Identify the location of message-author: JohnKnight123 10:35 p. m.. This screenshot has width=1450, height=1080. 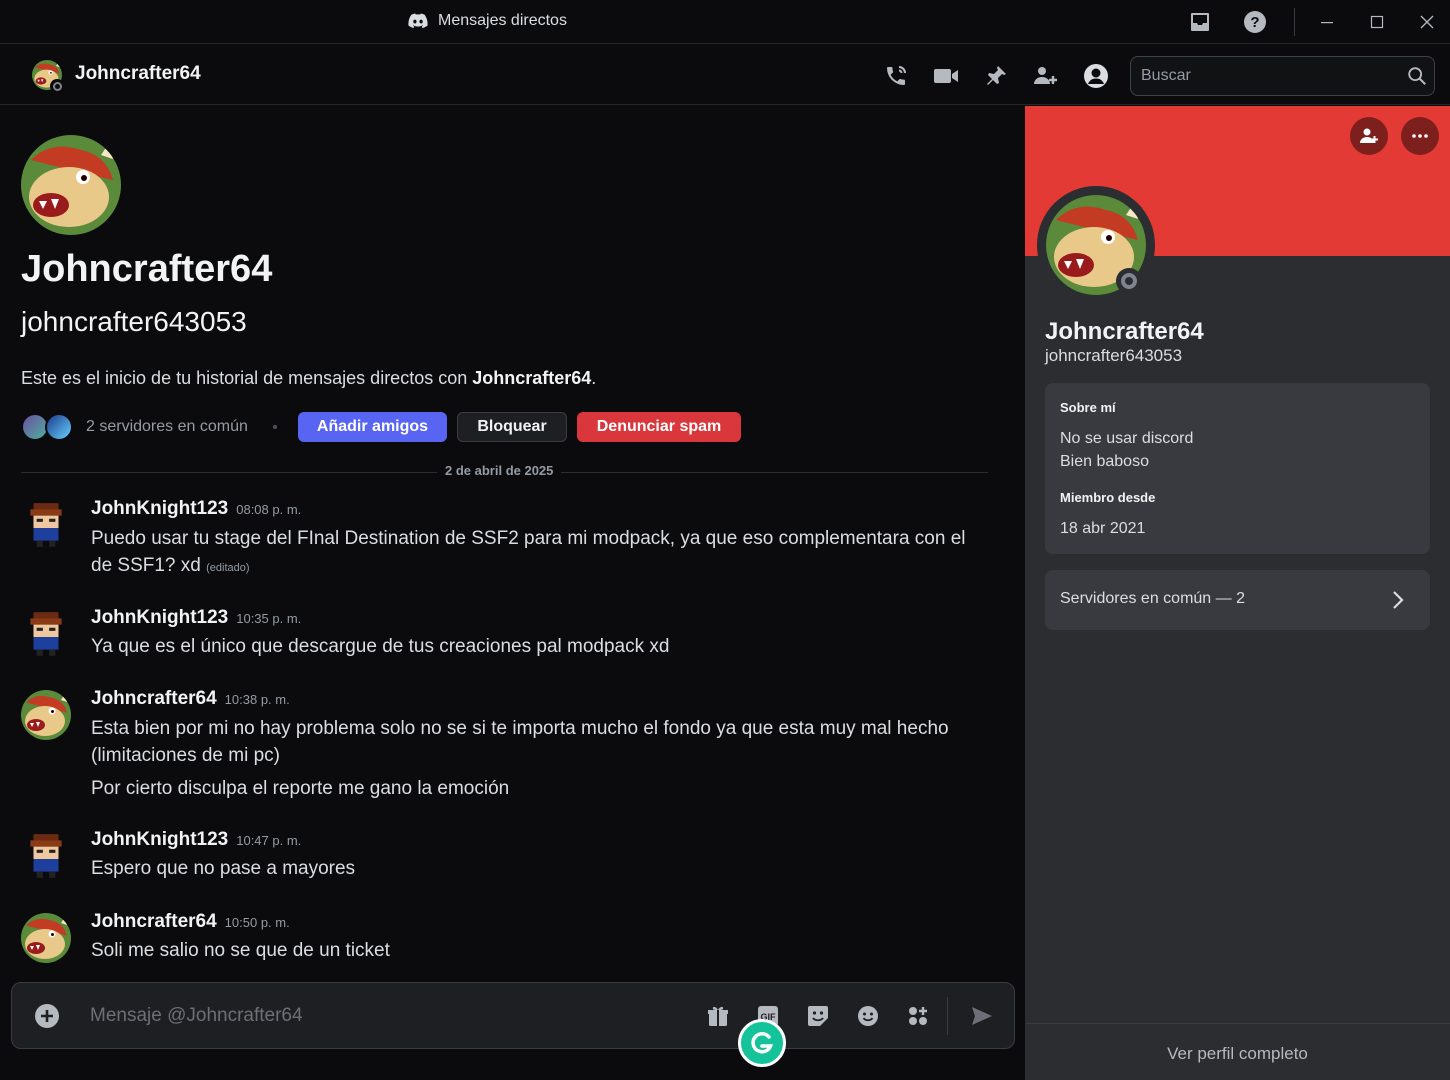
(196, 618).